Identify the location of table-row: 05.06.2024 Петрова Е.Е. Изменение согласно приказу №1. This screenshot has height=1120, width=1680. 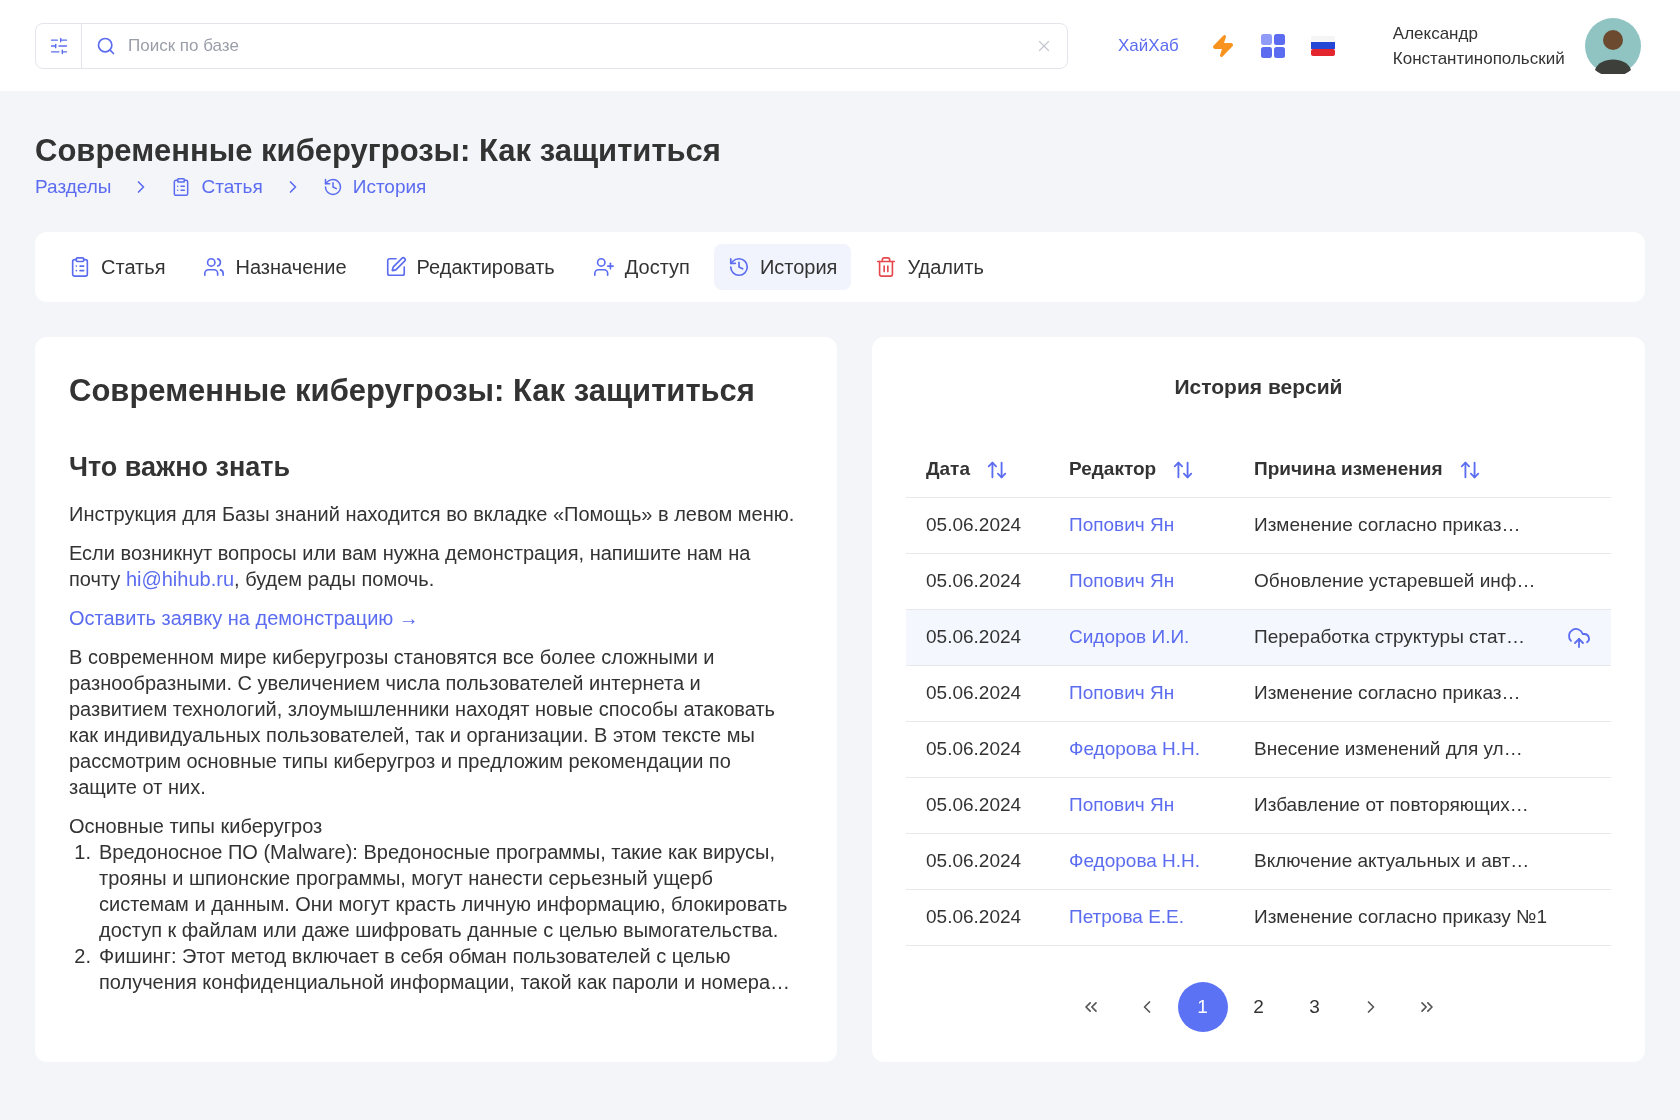
(1258, 918).